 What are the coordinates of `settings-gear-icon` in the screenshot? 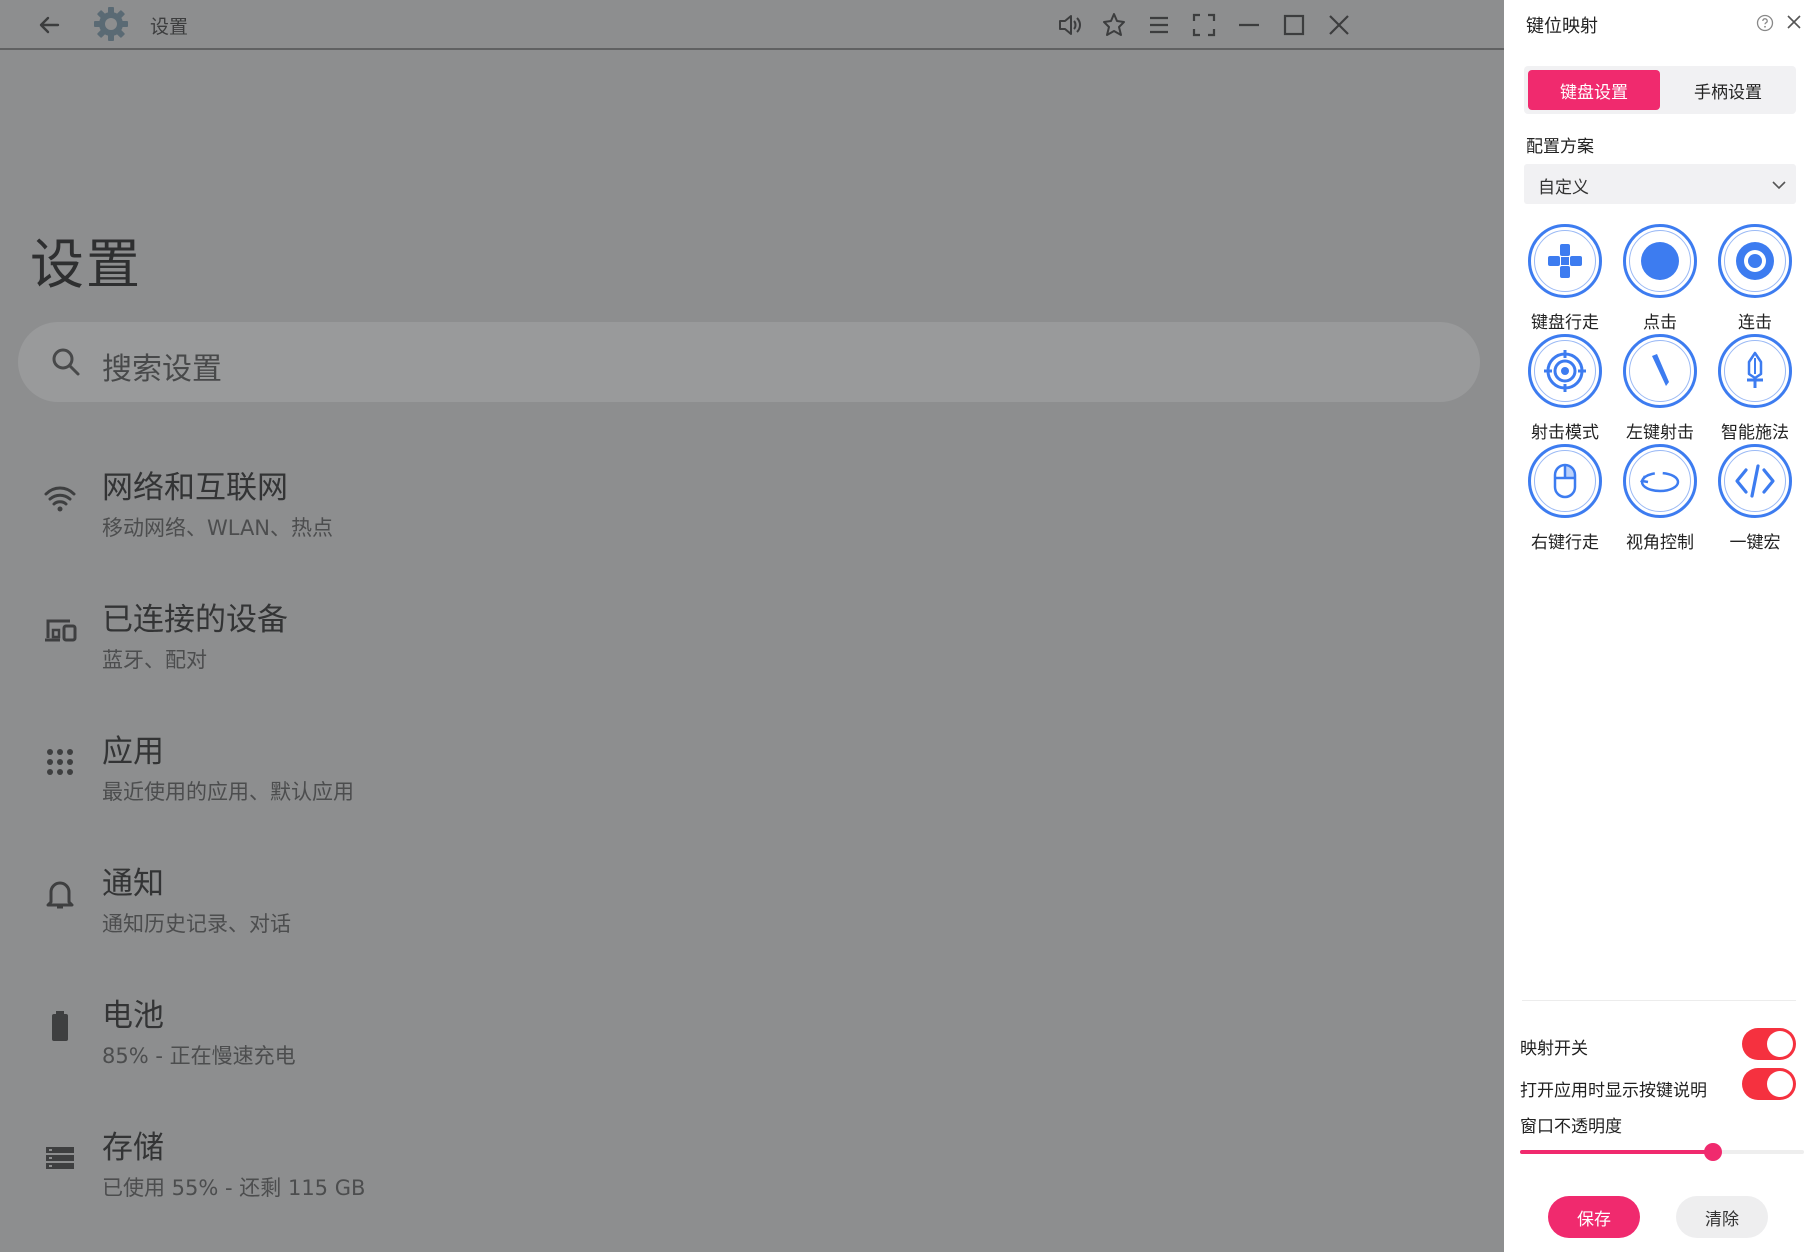 It's located at (111, 24).